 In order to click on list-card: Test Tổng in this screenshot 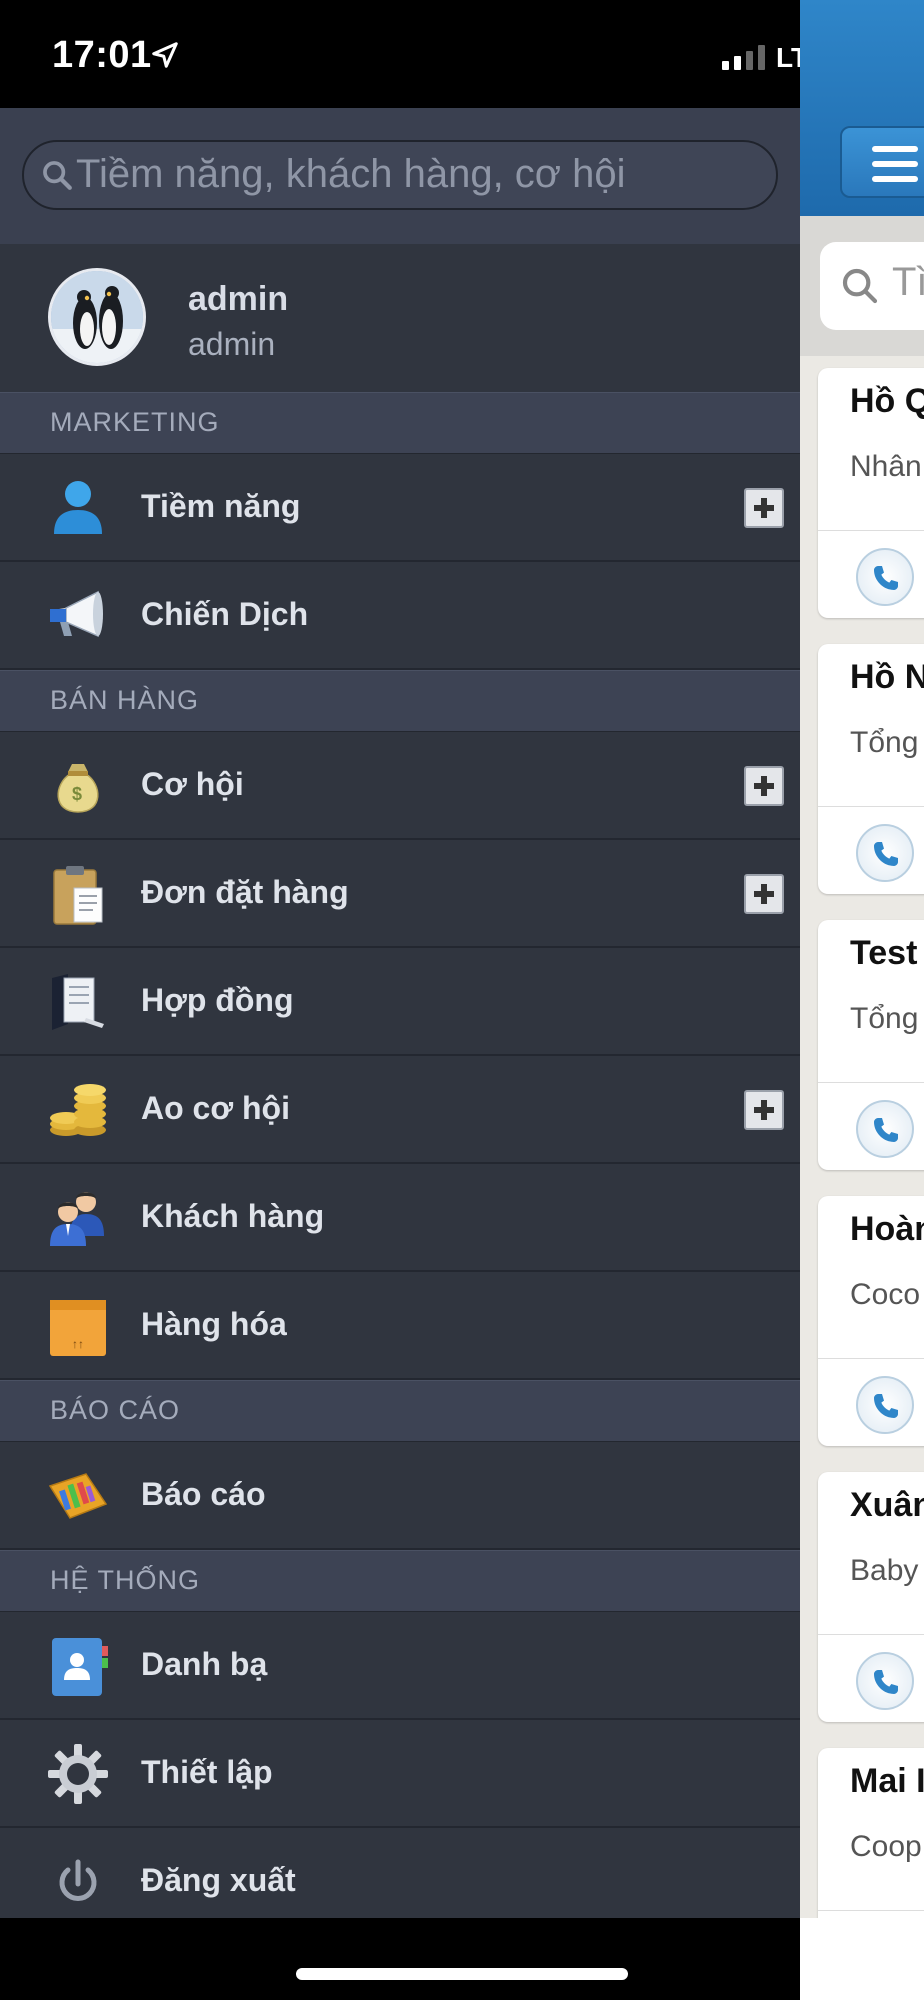, I will do `click(871, 1045)`.